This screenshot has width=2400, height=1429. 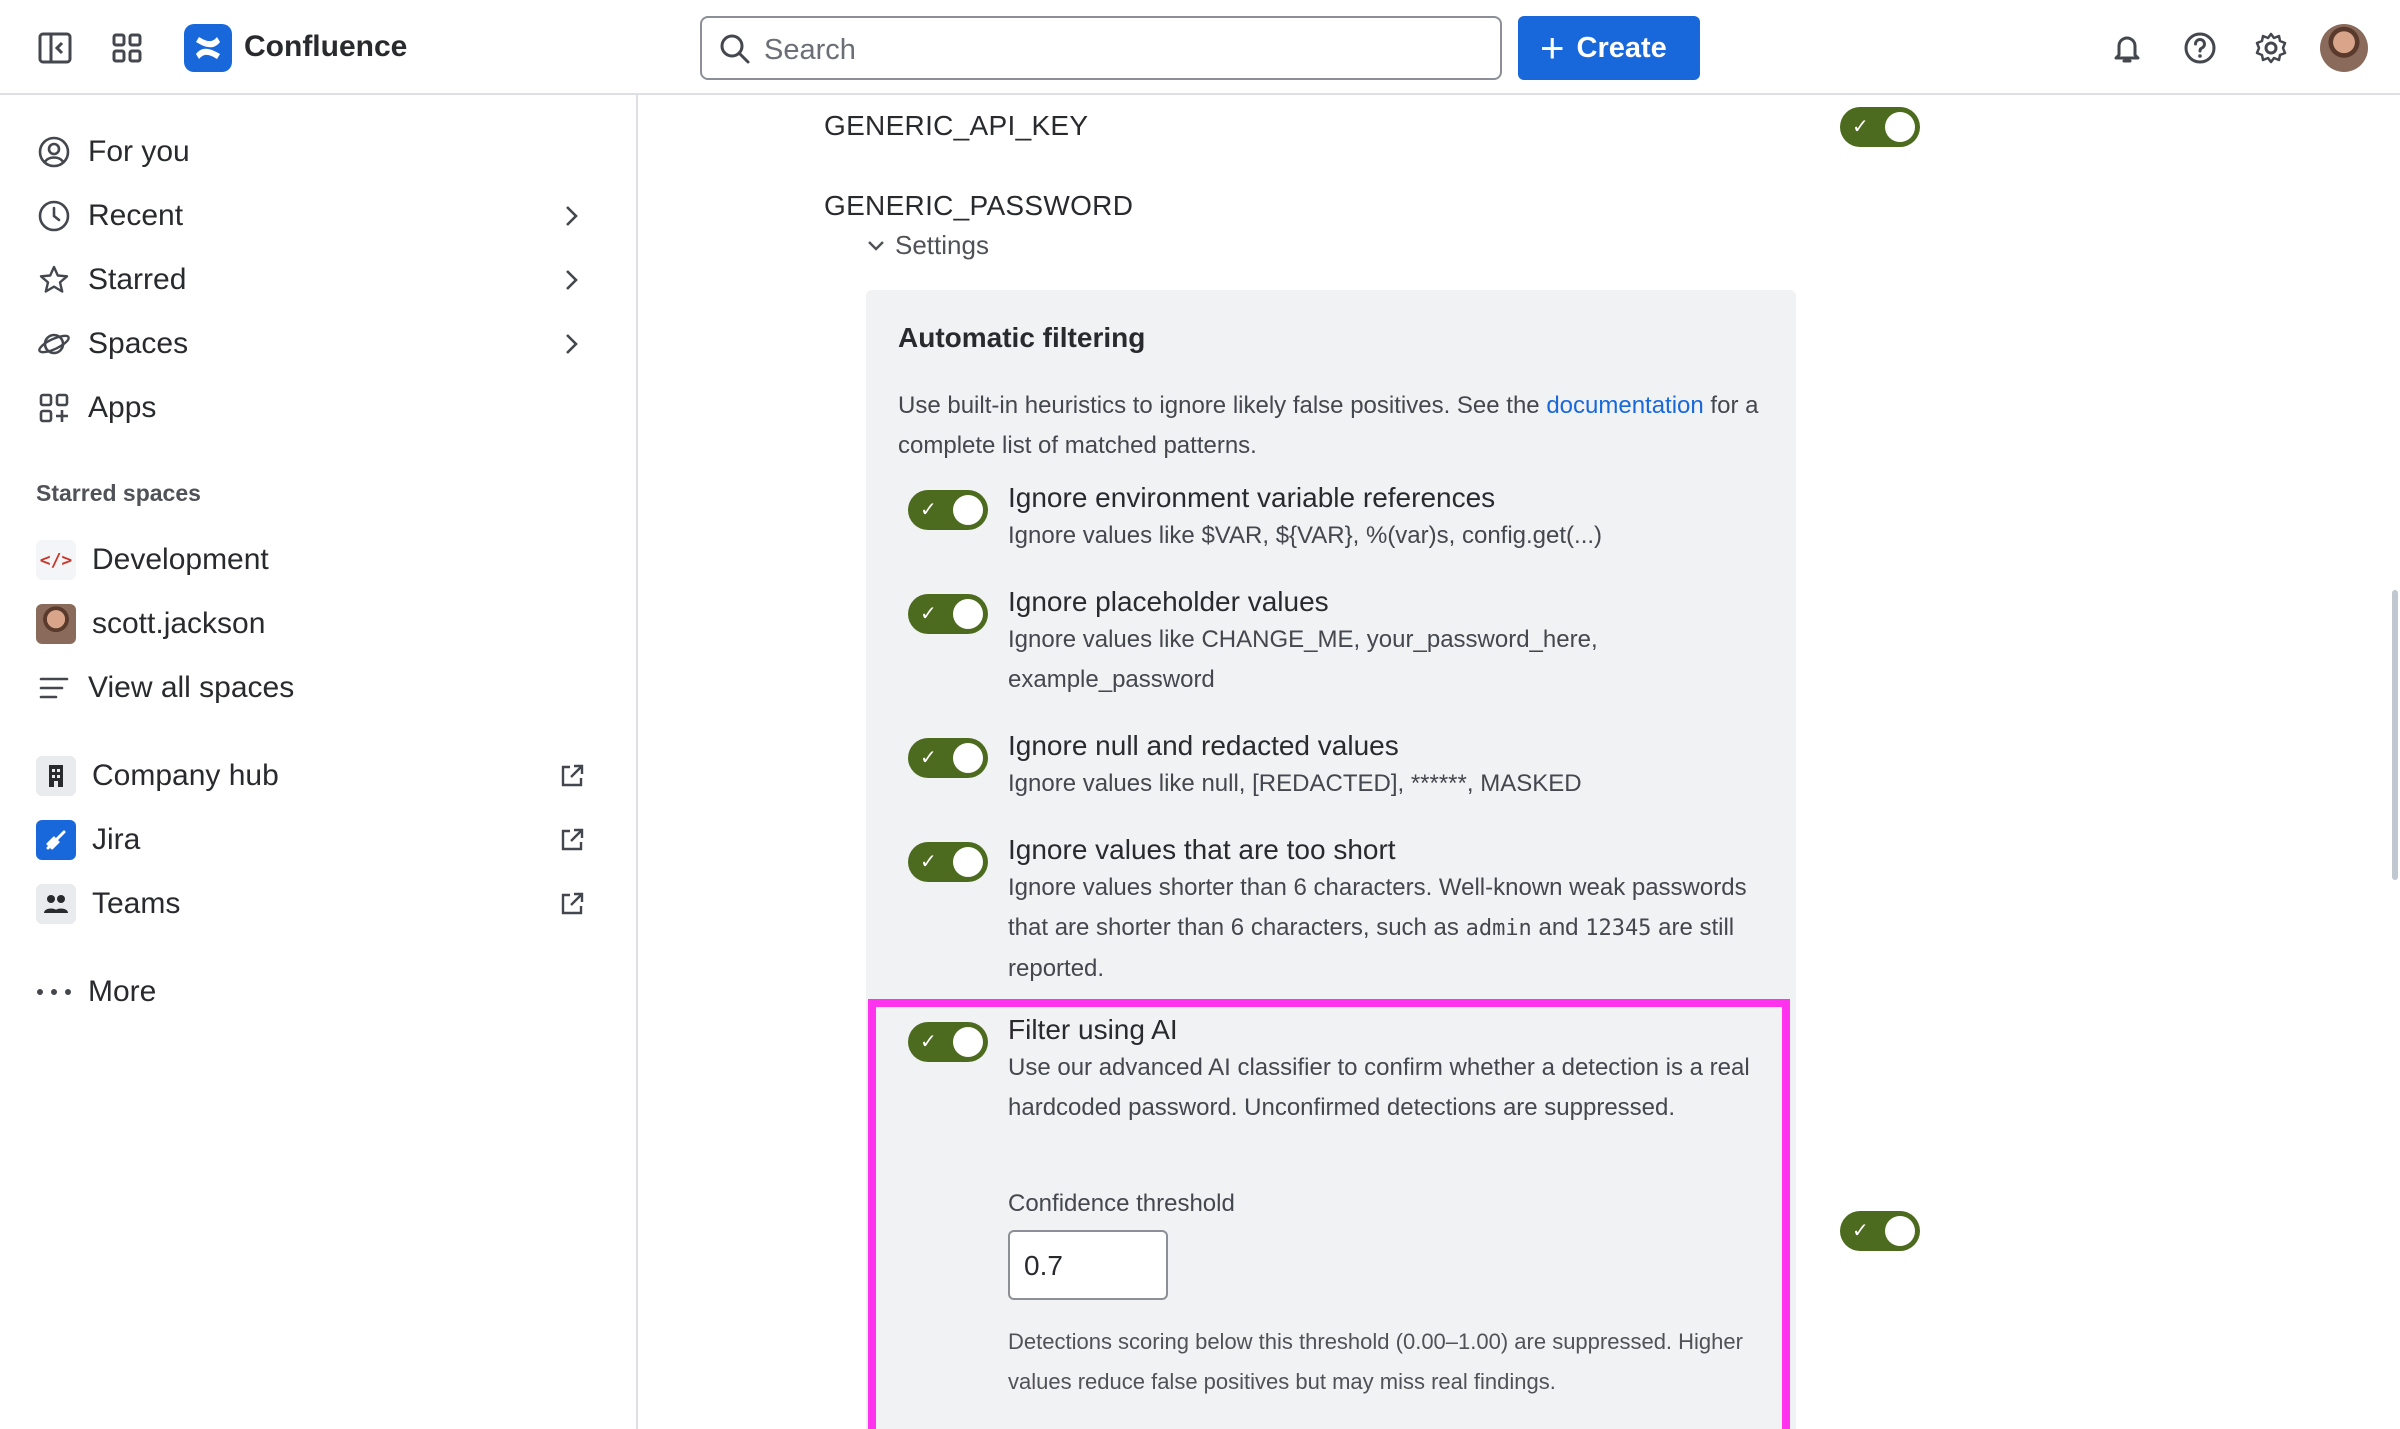 I want to click on option-title: Ignore values that are too short, so click(x=1202, y=849).